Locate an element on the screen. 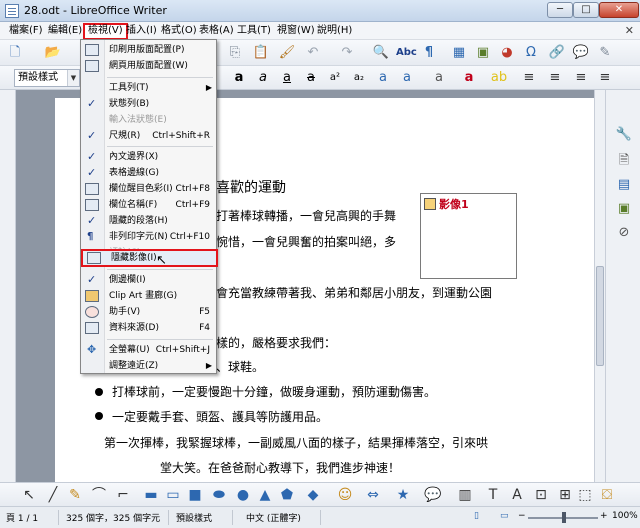  view-menu-clipart-gallery: Clip Art 畫廊(G) is located at coordinates (148, 296).